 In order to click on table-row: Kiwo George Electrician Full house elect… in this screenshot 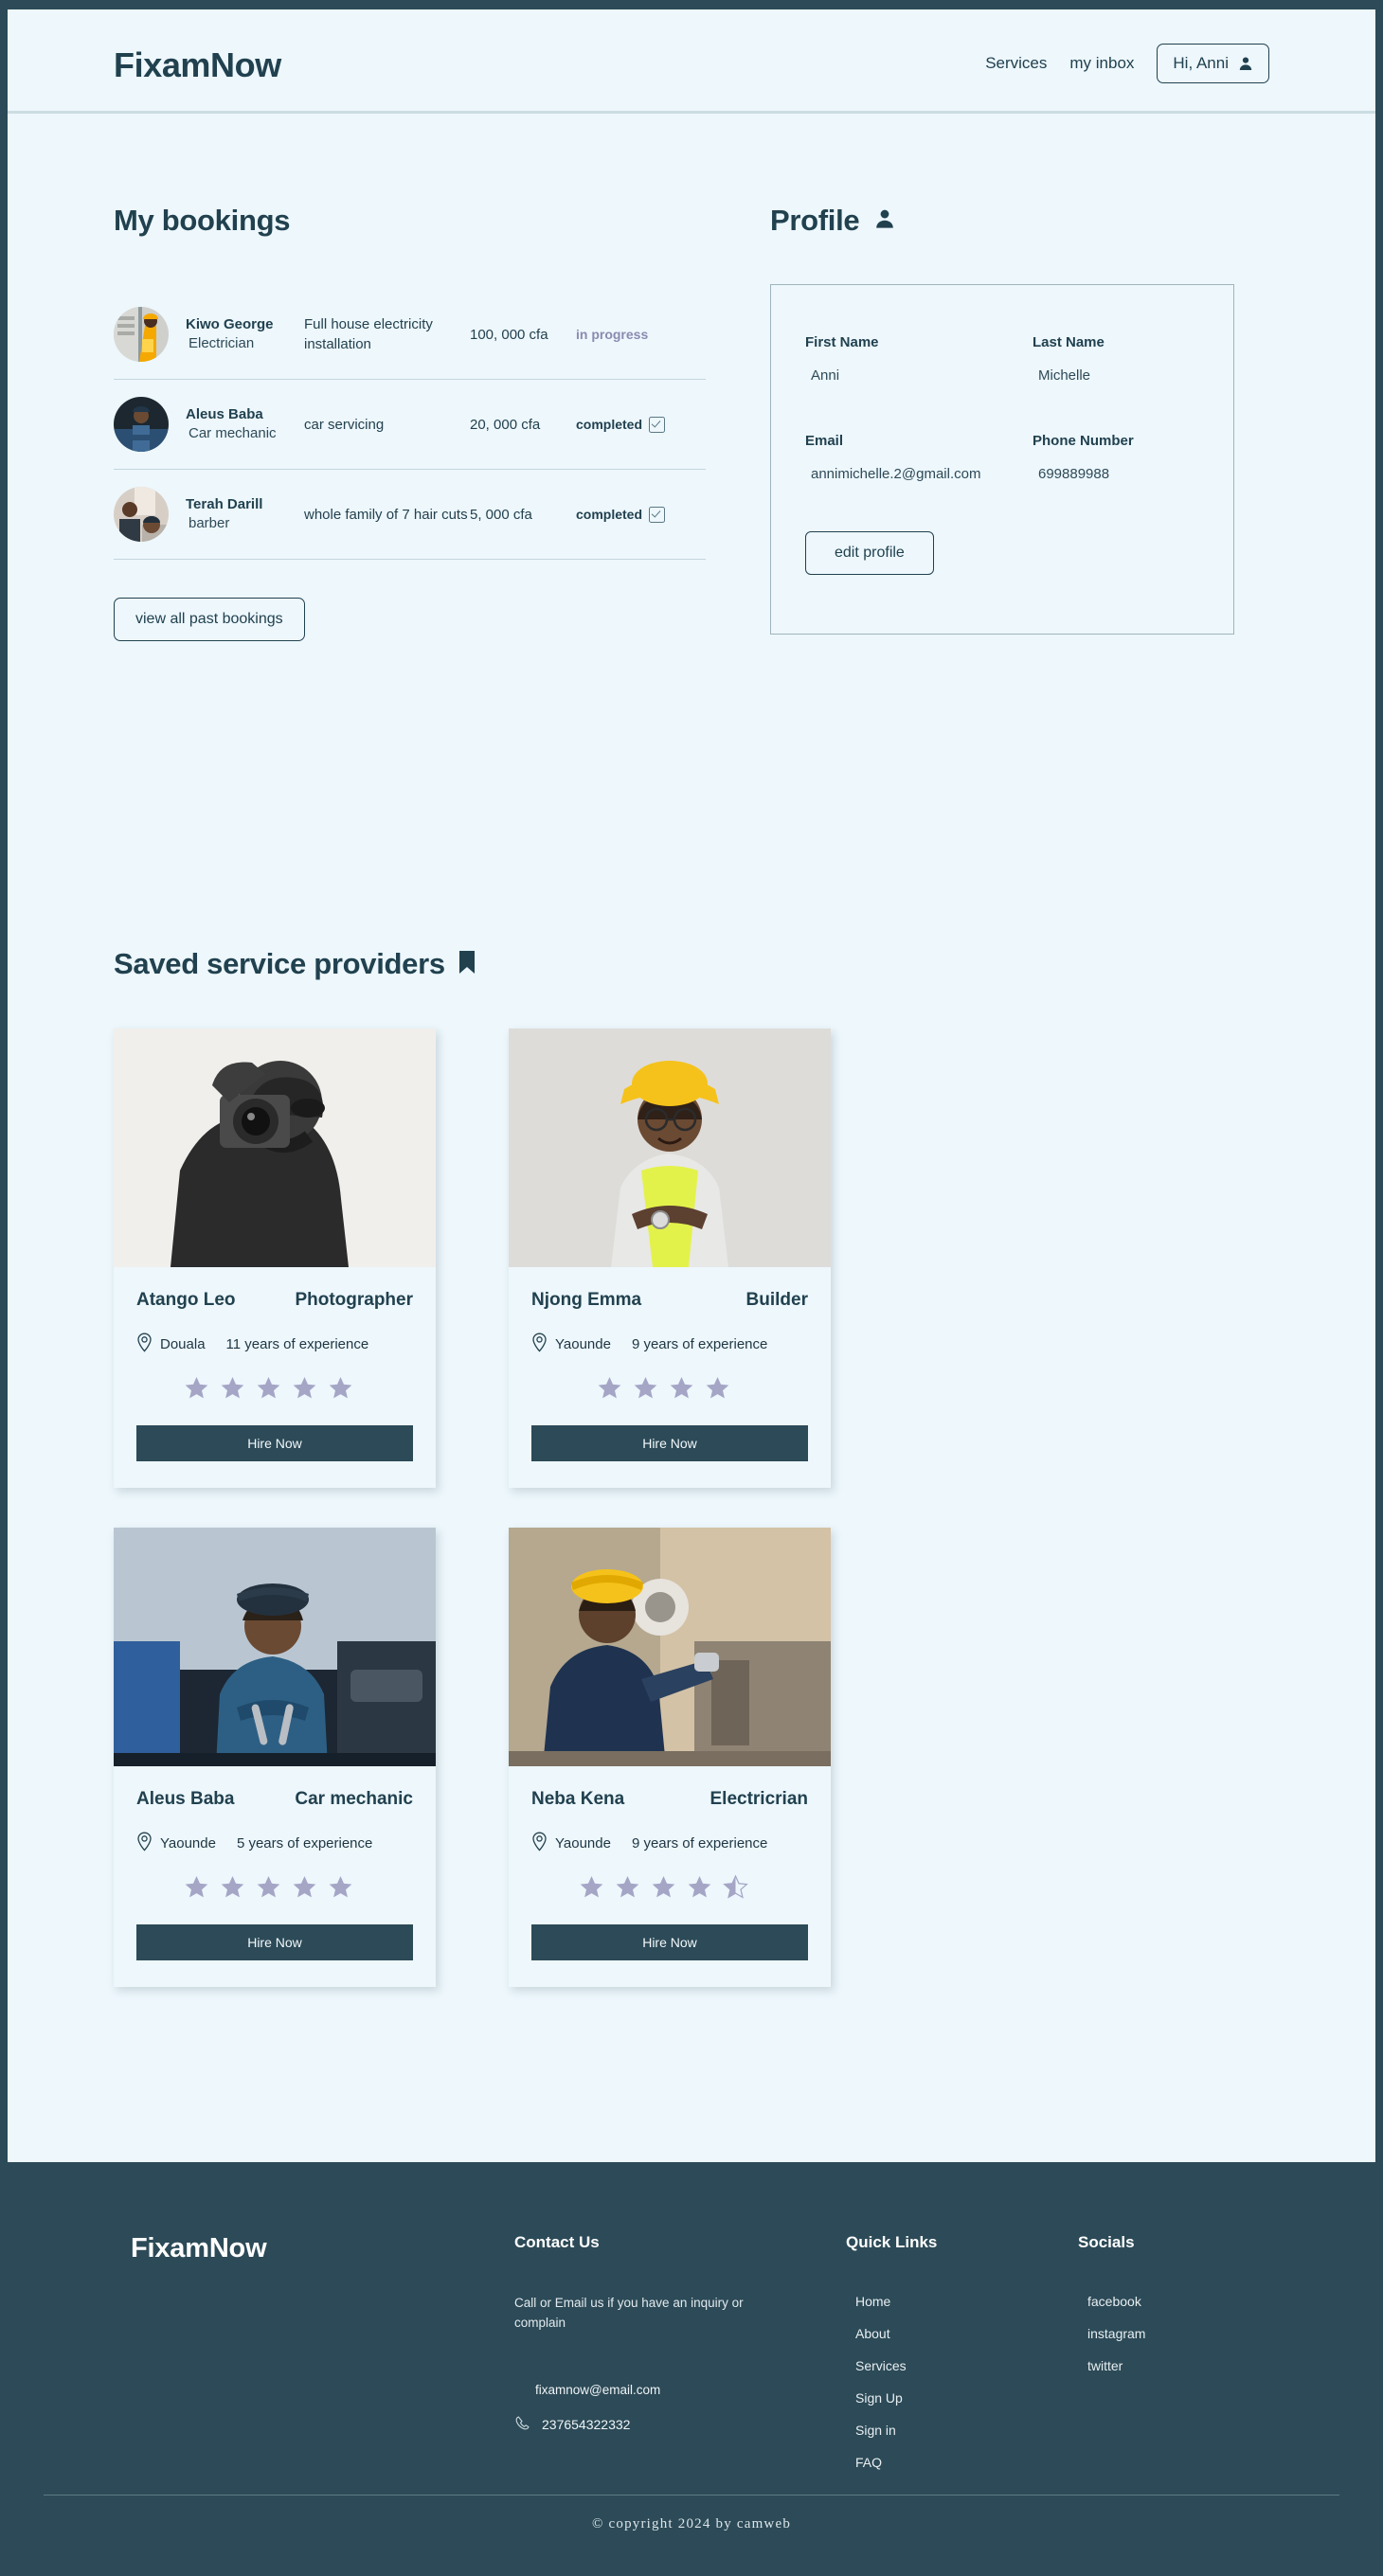, I will do `click(410, 334)`.